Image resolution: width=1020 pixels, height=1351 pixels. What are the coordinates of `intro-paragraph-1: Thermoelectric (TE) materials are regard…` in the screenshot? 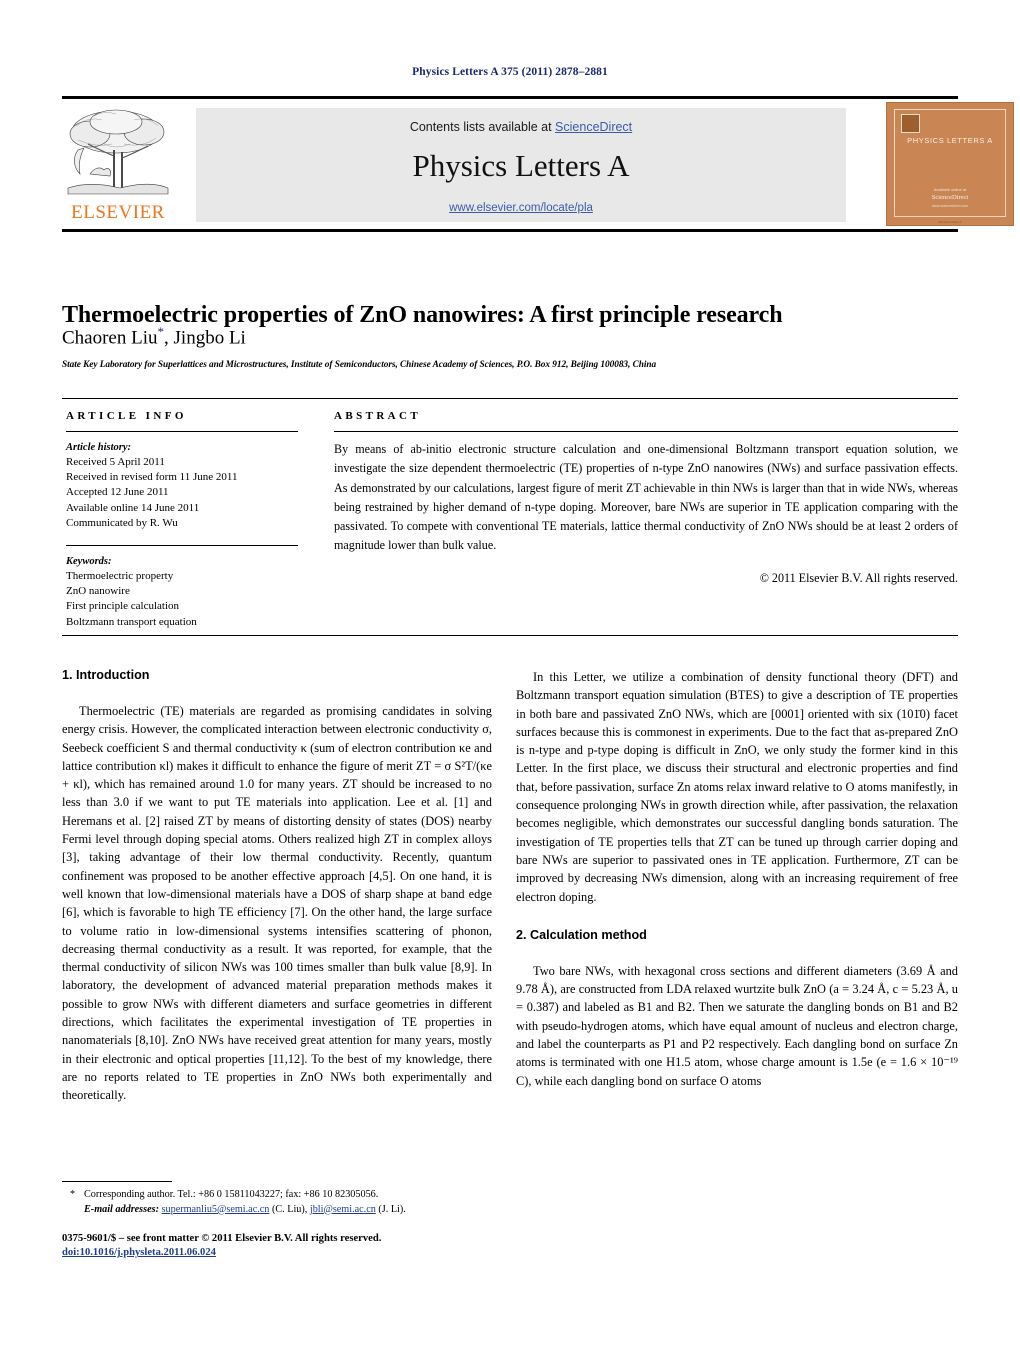 It's located at (277, 903).